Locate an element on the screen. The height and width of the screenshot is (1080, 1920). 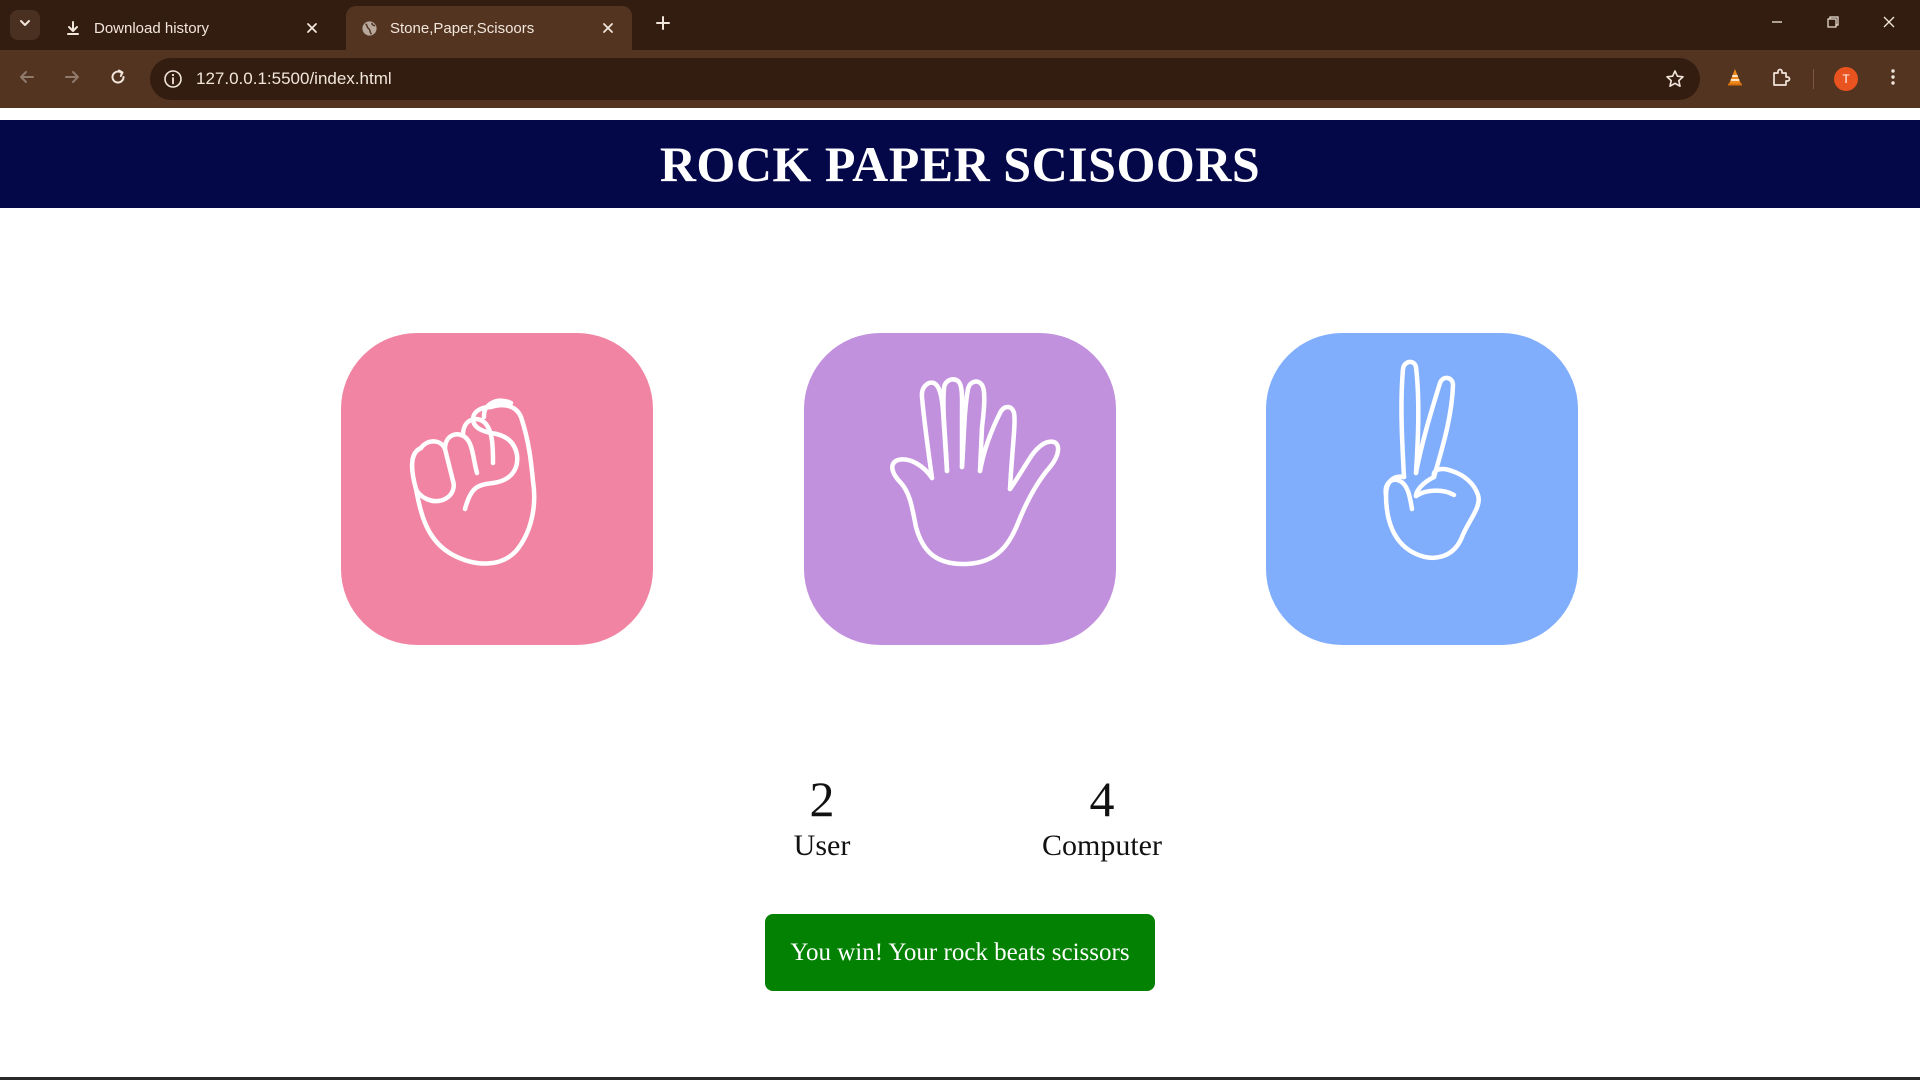
arrow-left-icon is located at coordinates (27, 79).